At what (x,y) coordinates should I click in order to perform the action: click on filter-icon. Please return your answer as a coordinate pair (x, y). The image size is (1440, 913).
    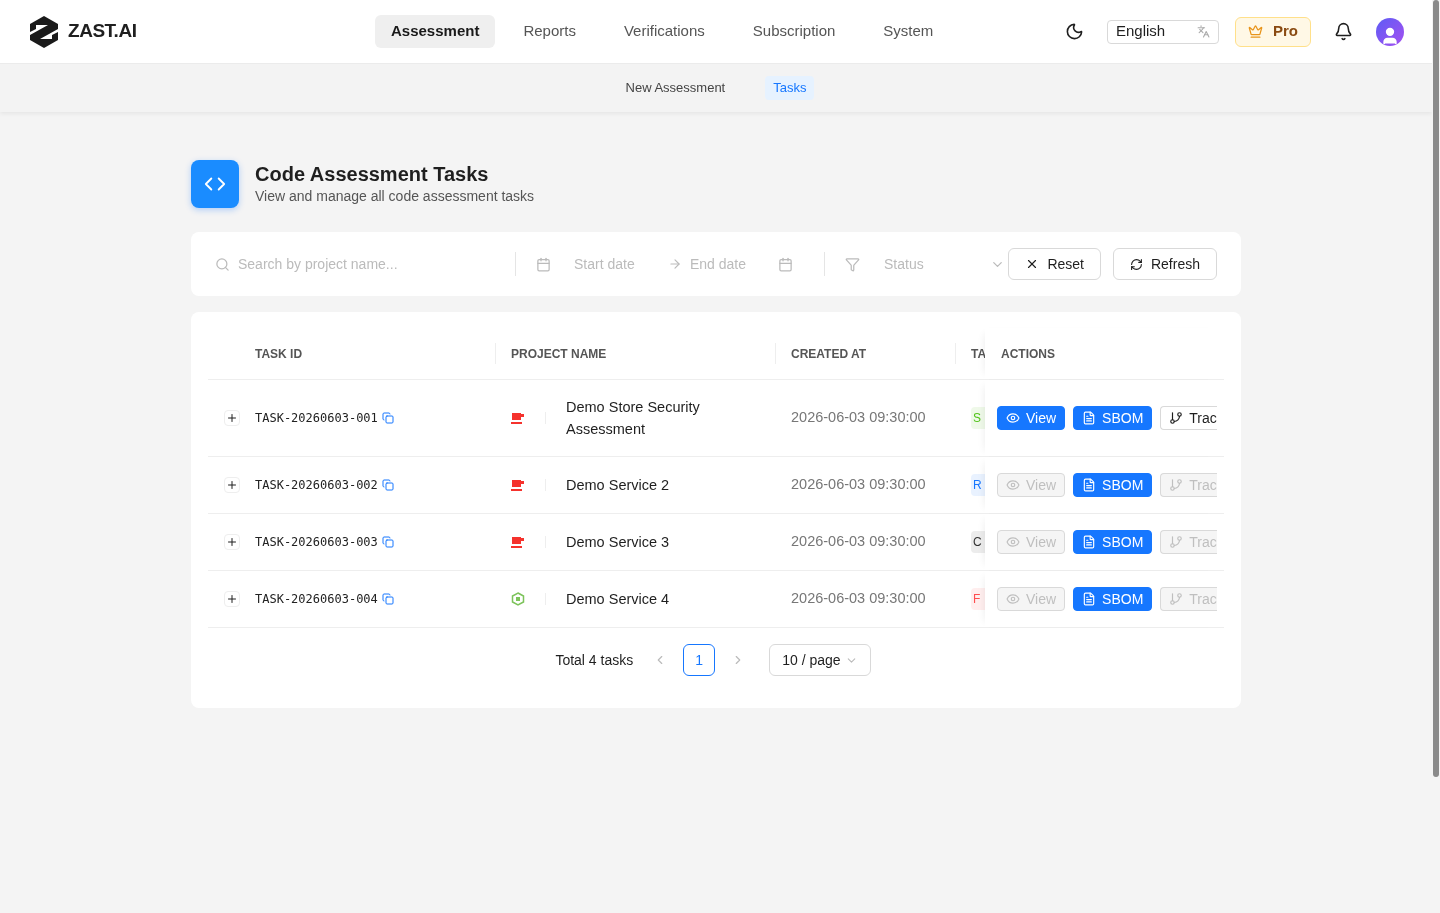
    Looking at the image, I should click on (852, 264).